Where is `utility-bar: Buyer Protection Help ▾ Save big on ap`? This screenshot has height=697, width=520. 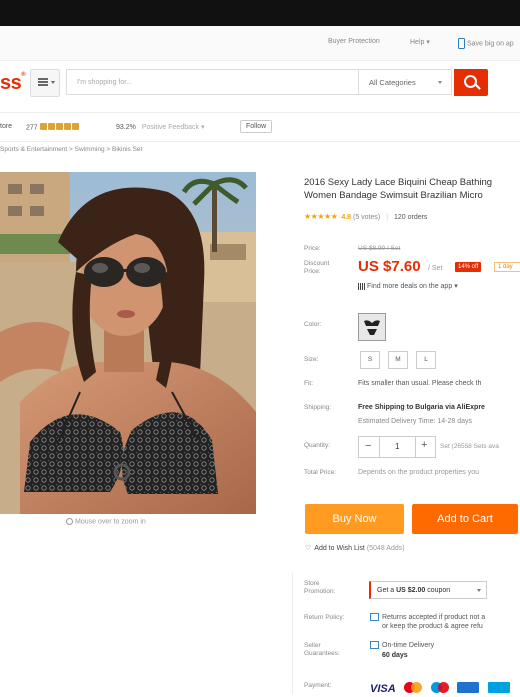 utility-bar: Buyer Protection Help ▾ Save big on ap is located at coordinates (260, 43).